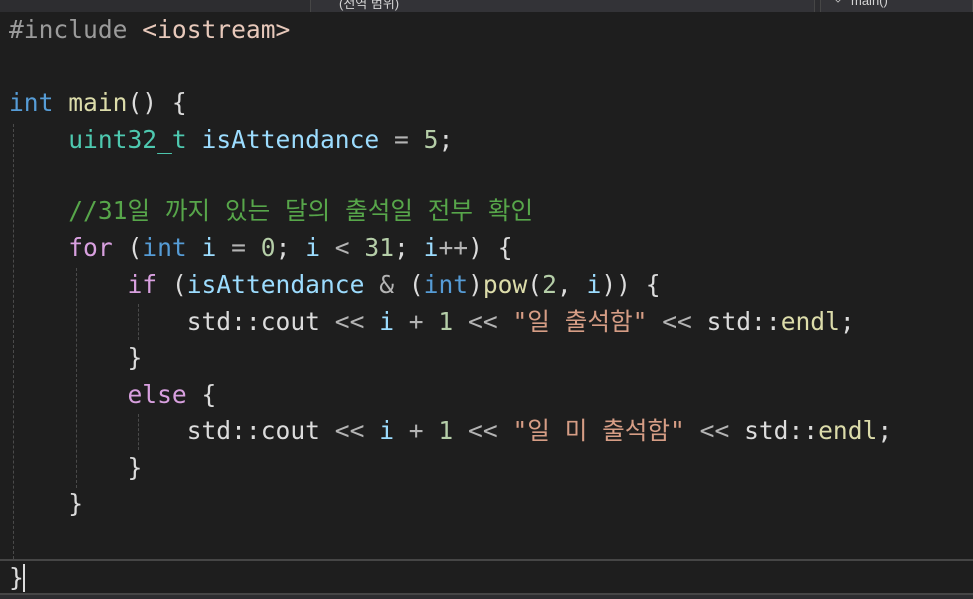 The width and height of the screenshot is (973, 599). Describe the element at coordinates (75, 468) in the screenshot. I see `code-line-13: }` at that location.